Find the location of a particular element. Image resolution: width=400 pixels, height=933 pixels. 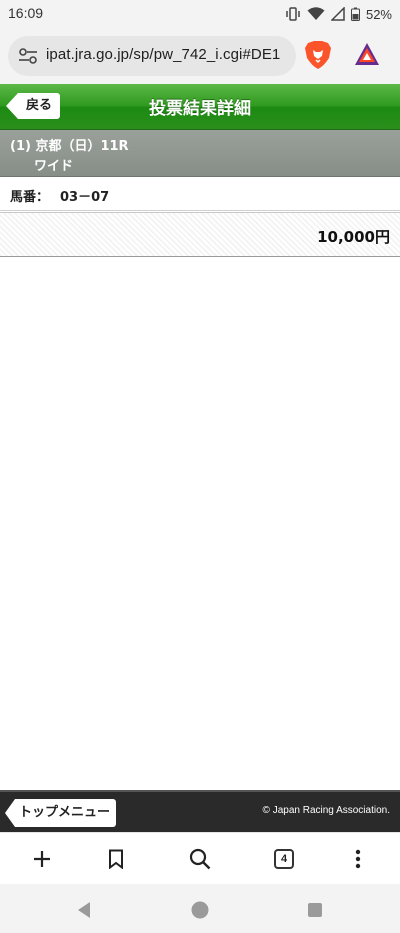

bet-type: ワイド is located at coordinates (54, 166).